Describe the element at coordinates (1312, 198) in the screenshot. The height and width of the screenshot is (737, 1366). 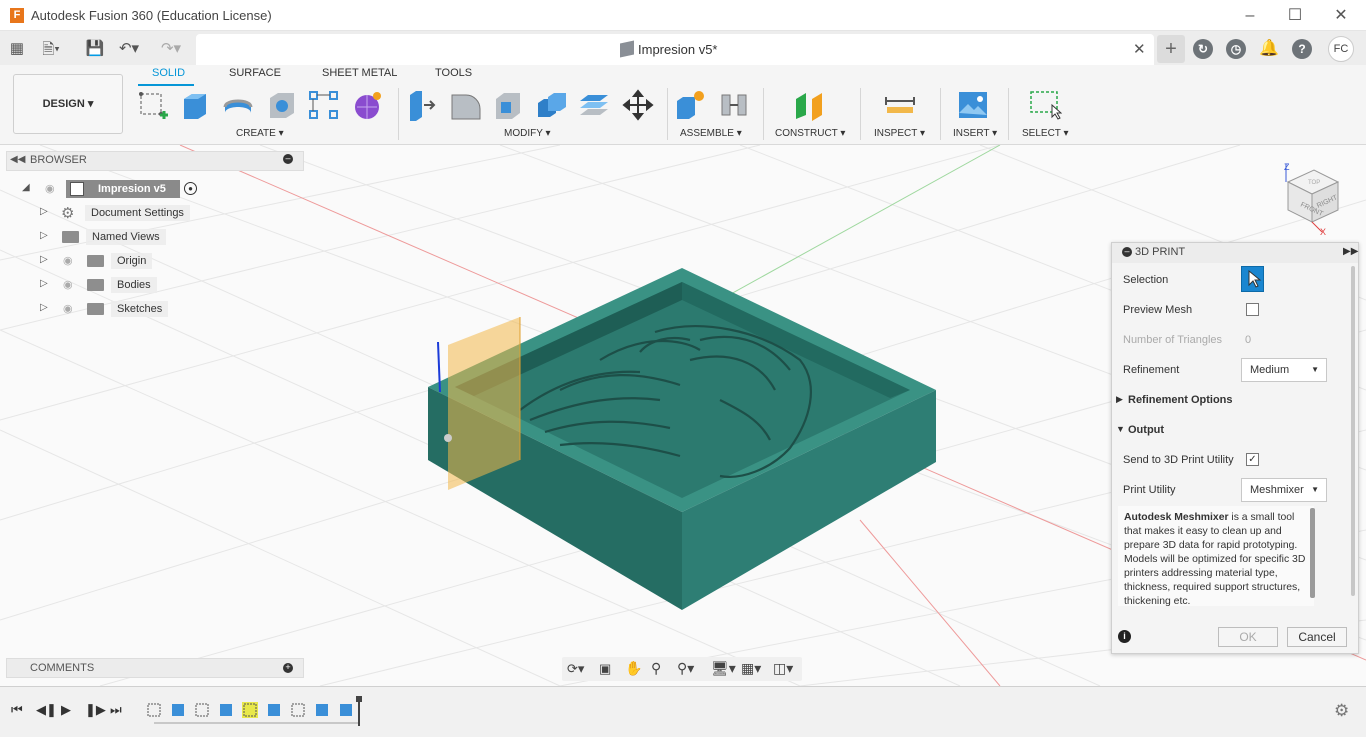
I see `viewcube: FRONT RIGHT TOP Z X` at that location.